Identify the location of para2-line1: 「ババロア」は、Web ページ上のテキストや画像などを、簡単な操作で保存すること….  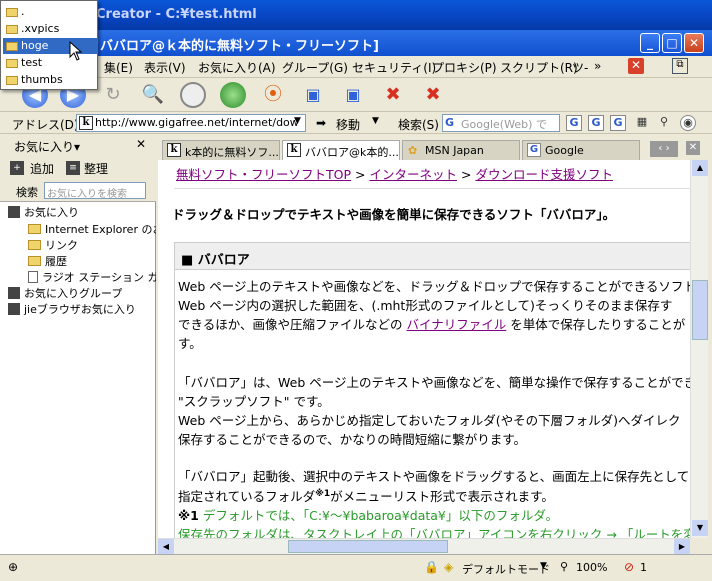
(434, 382).